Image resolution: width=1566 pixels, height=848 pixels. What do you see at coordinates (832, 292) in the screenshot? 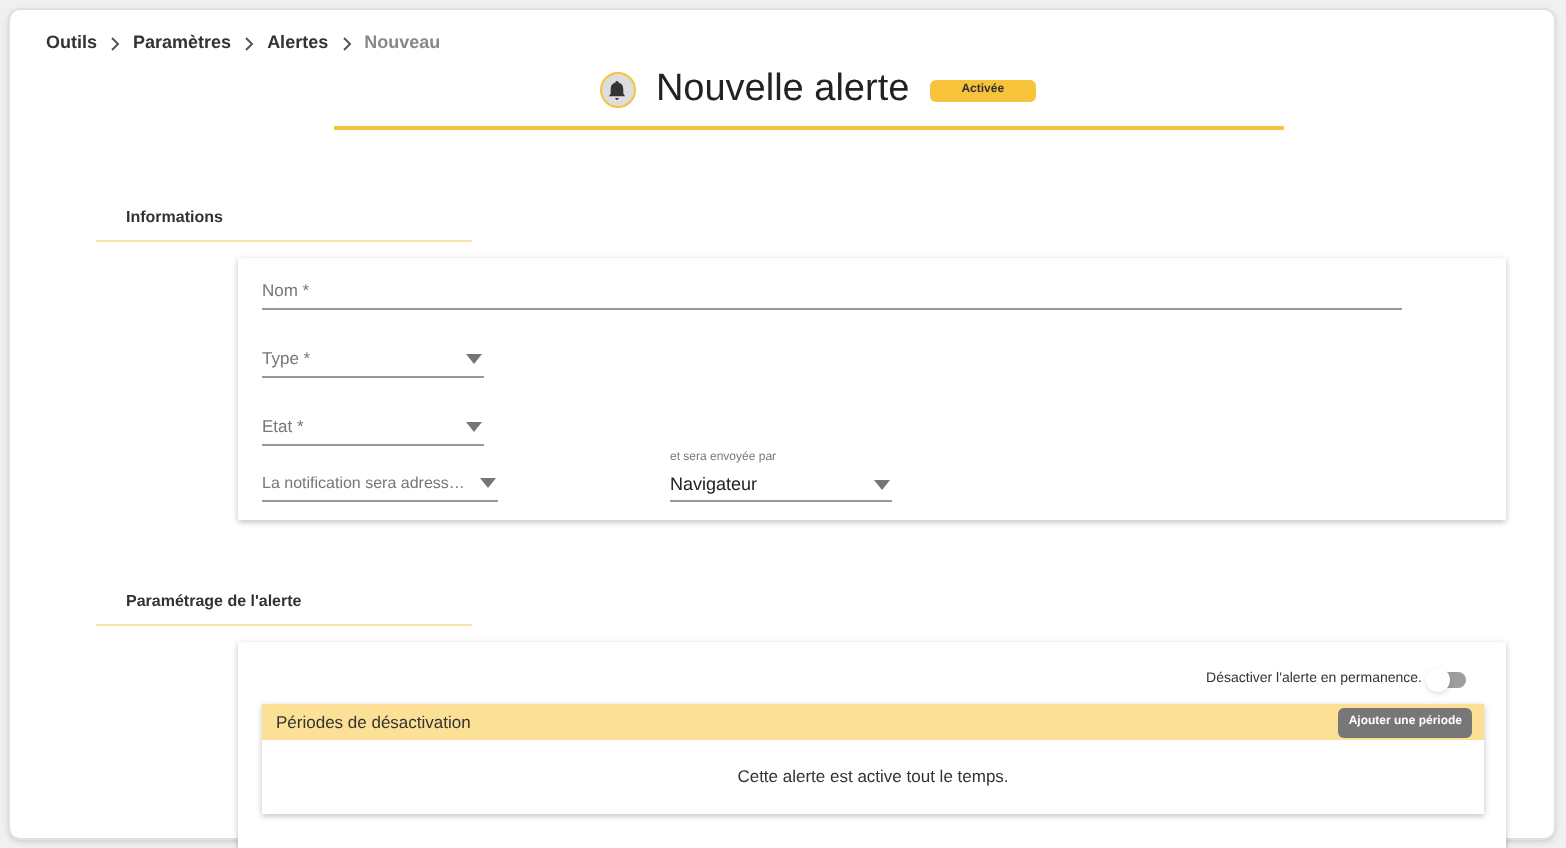
I see `input-field: Nom *` at bounding box center [832, 292].